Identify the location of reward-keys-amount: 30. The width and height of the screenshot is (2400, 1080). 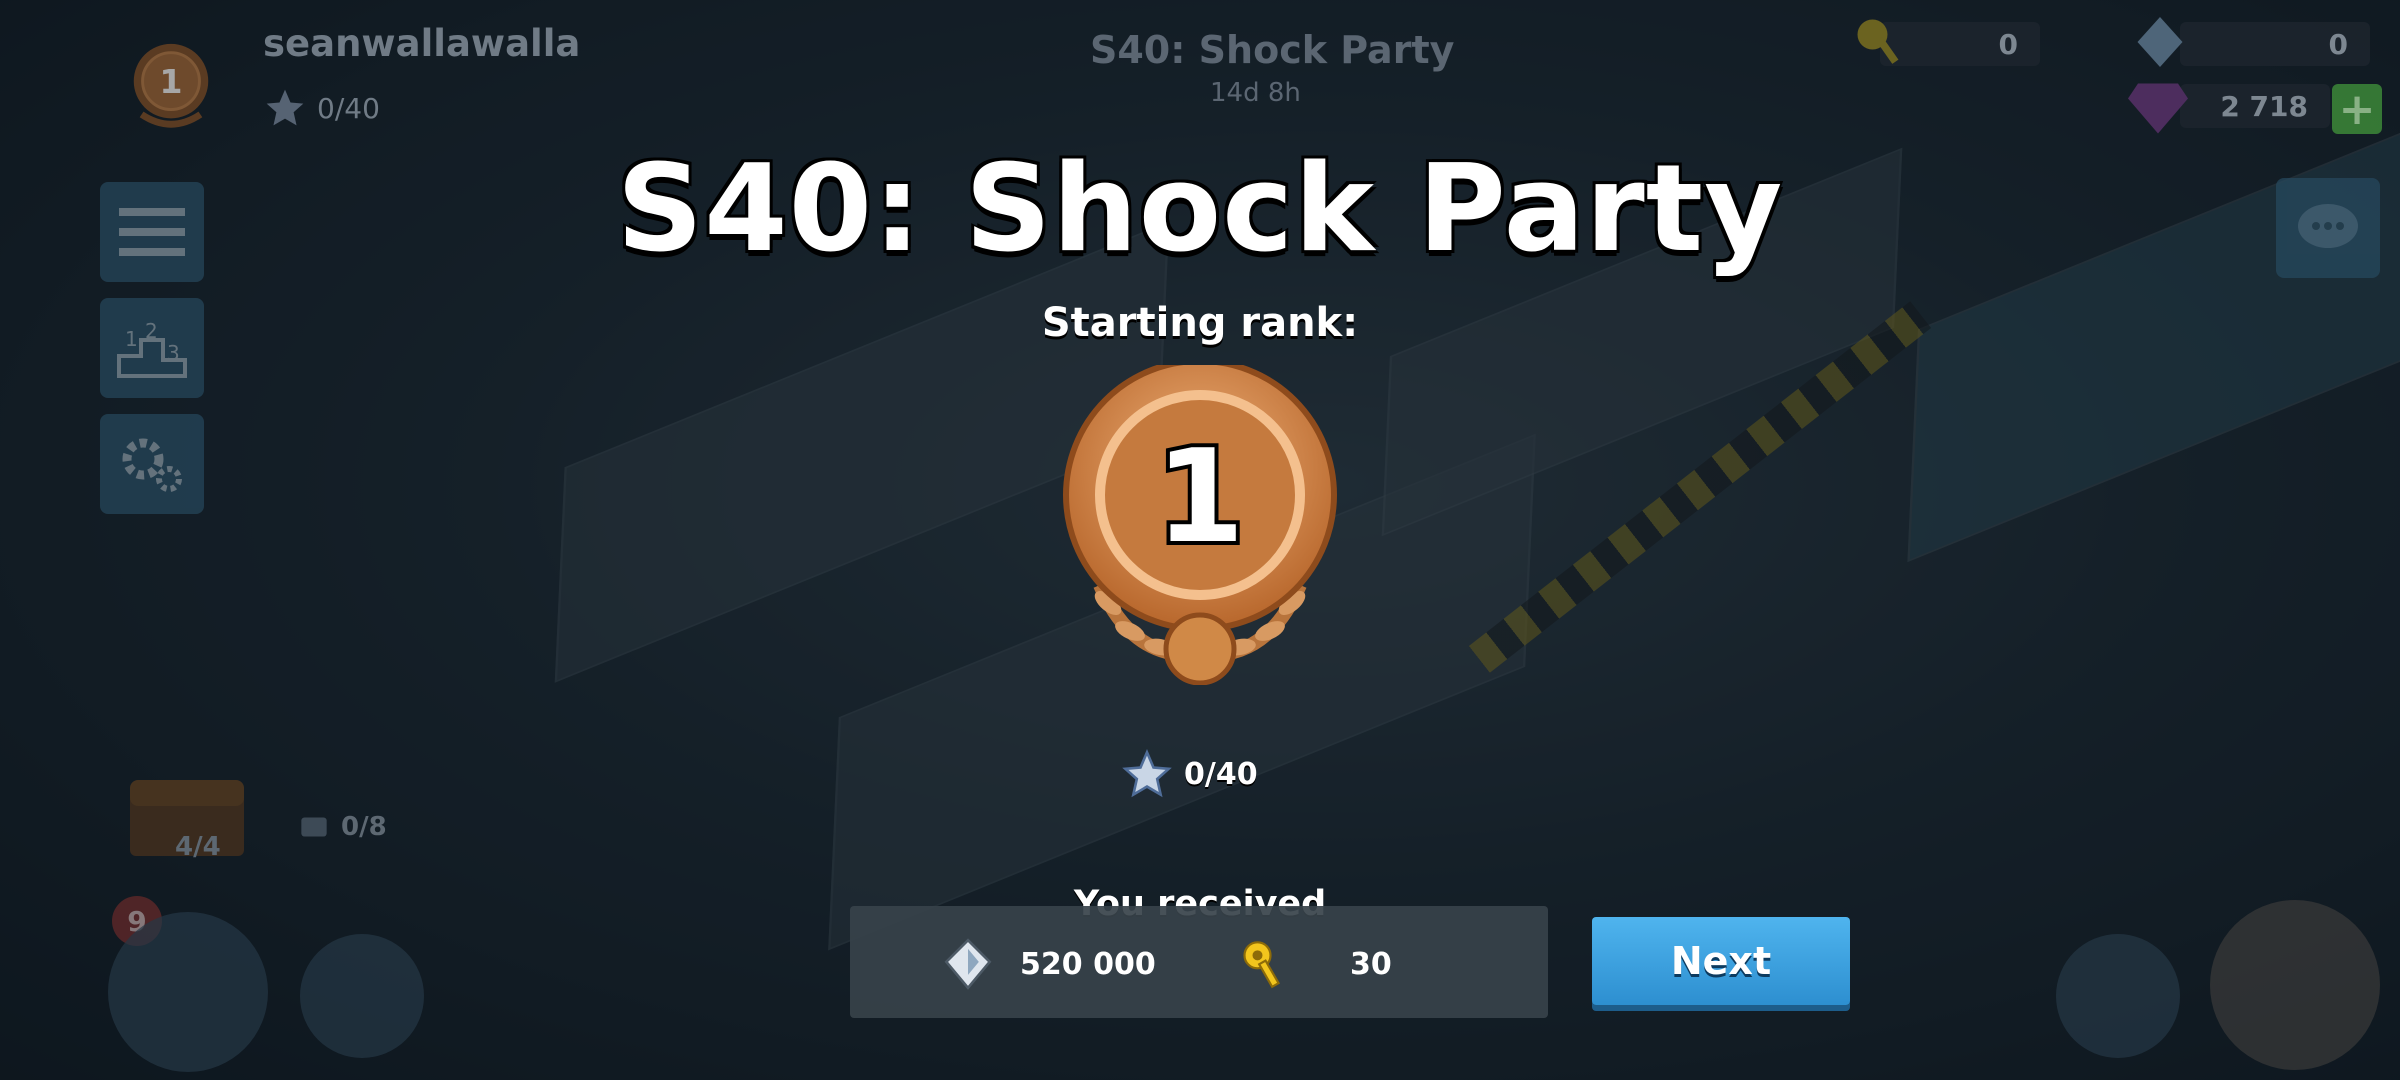
(1371, 964).